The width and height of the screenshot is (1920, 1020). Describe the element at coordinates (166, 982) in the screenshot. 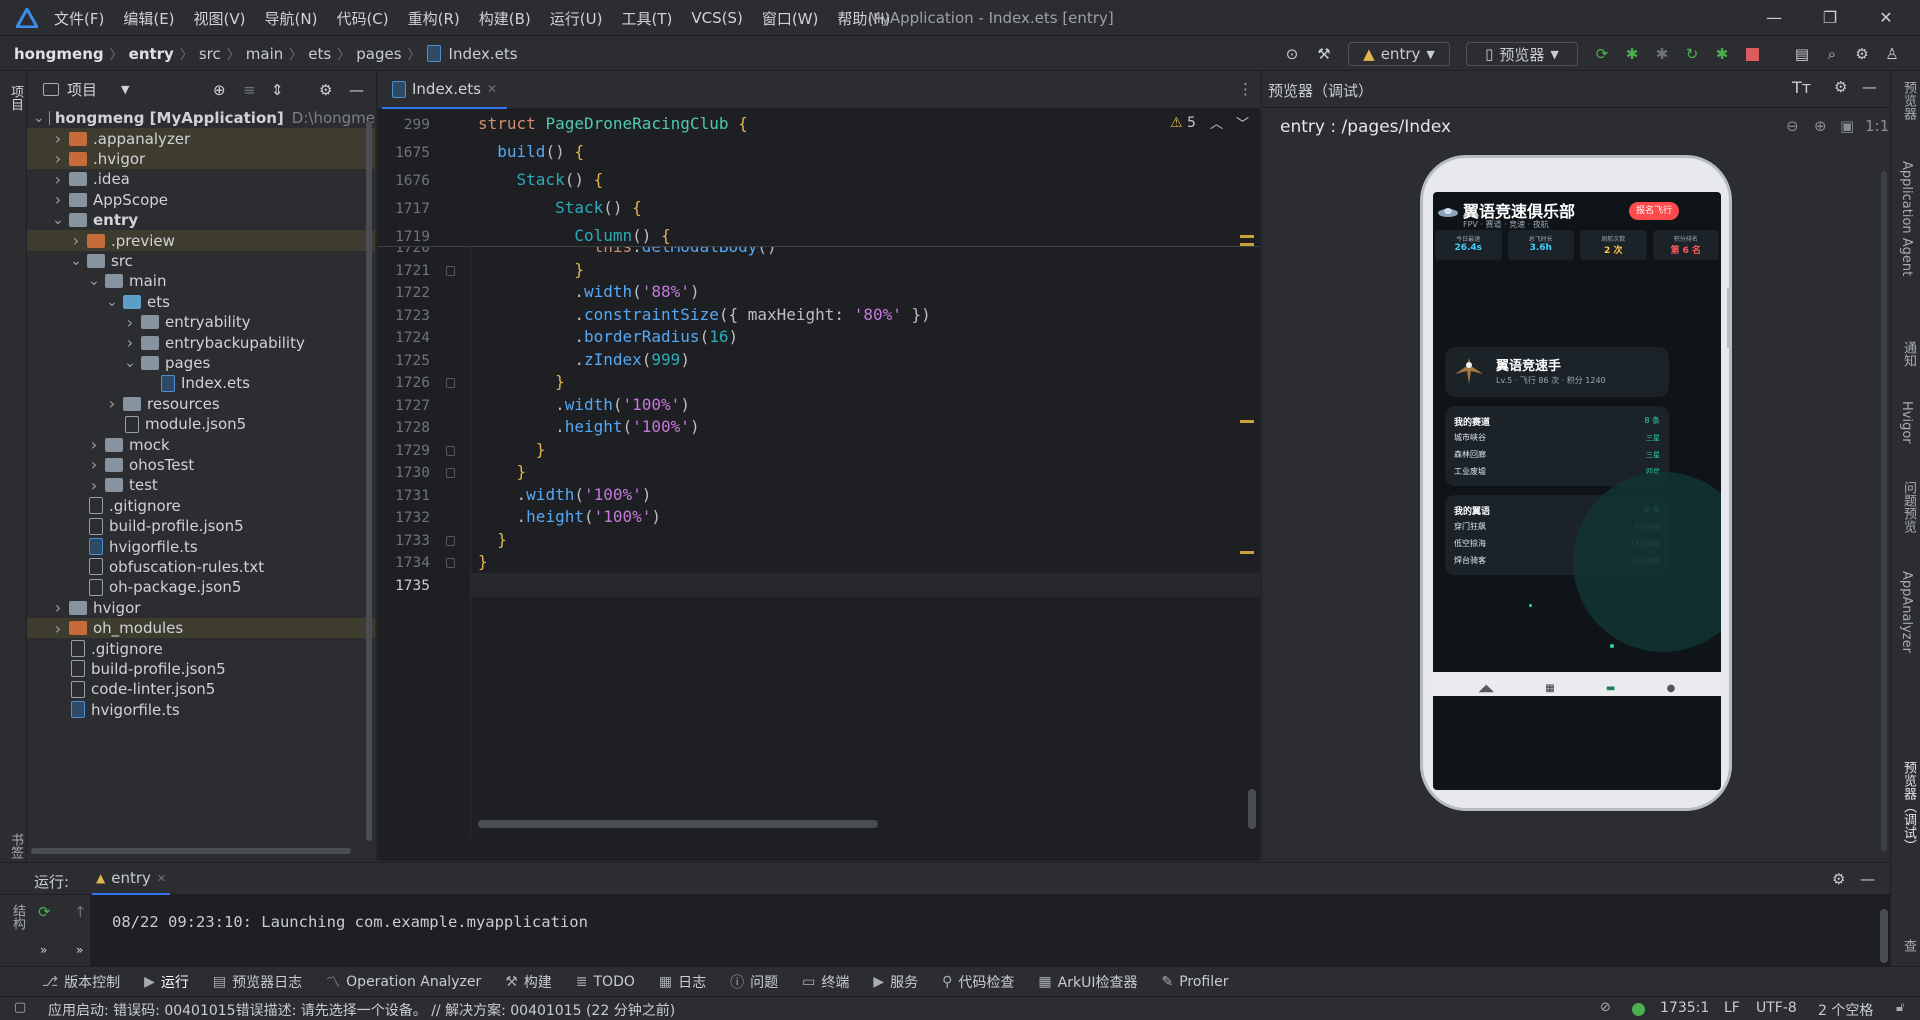

I see `tool-window-button: ▶ 运行` at that location.